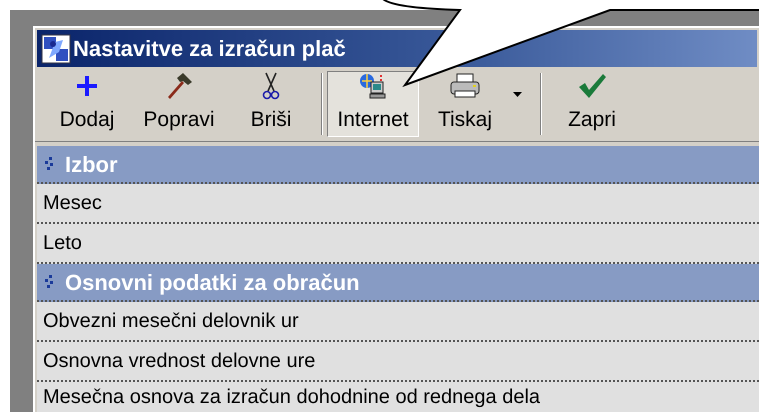 The width and height of the screenshot is (759, 412). What do you see at coordinates (179, 86) in the screenshot?
I see `hammer-icon` at bounding box center [179, 86].